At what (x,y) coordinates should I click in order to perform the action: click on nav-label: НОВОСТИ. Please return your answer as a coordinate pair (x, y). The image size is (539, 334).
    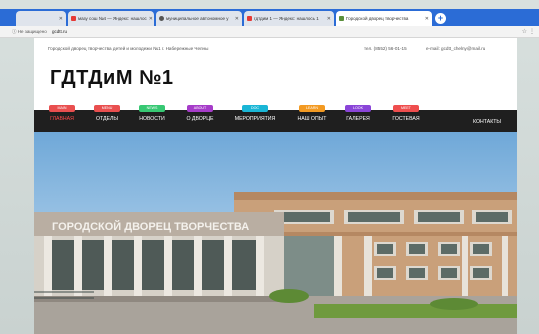
    Looking at the image, I should click on (152, 119).